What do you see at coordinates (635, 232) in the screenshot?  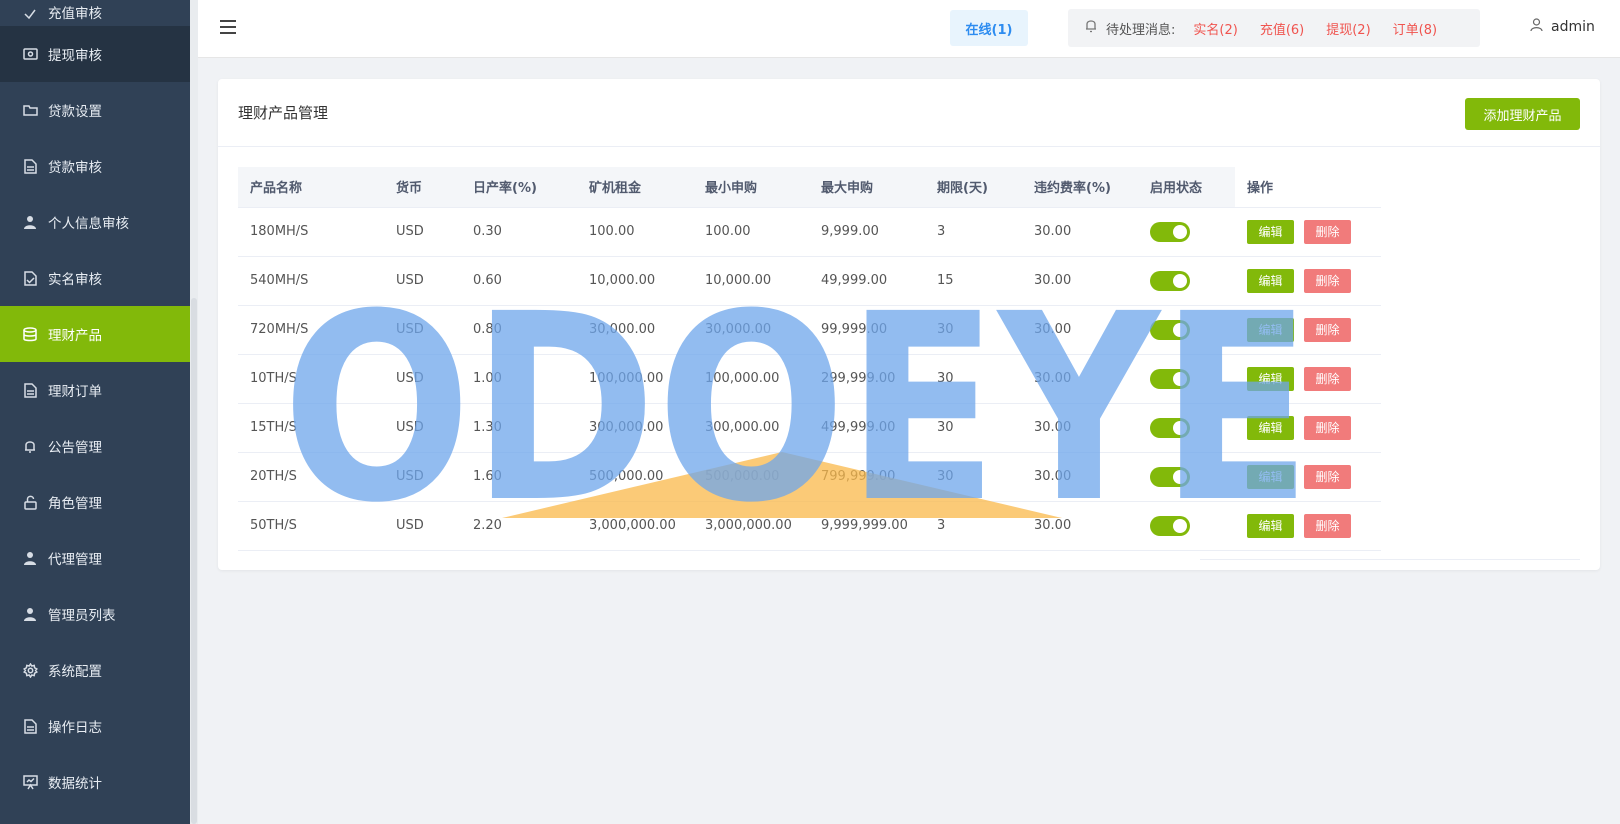 I see `cell-rent: 100.00` at bounding box center [635, 232].